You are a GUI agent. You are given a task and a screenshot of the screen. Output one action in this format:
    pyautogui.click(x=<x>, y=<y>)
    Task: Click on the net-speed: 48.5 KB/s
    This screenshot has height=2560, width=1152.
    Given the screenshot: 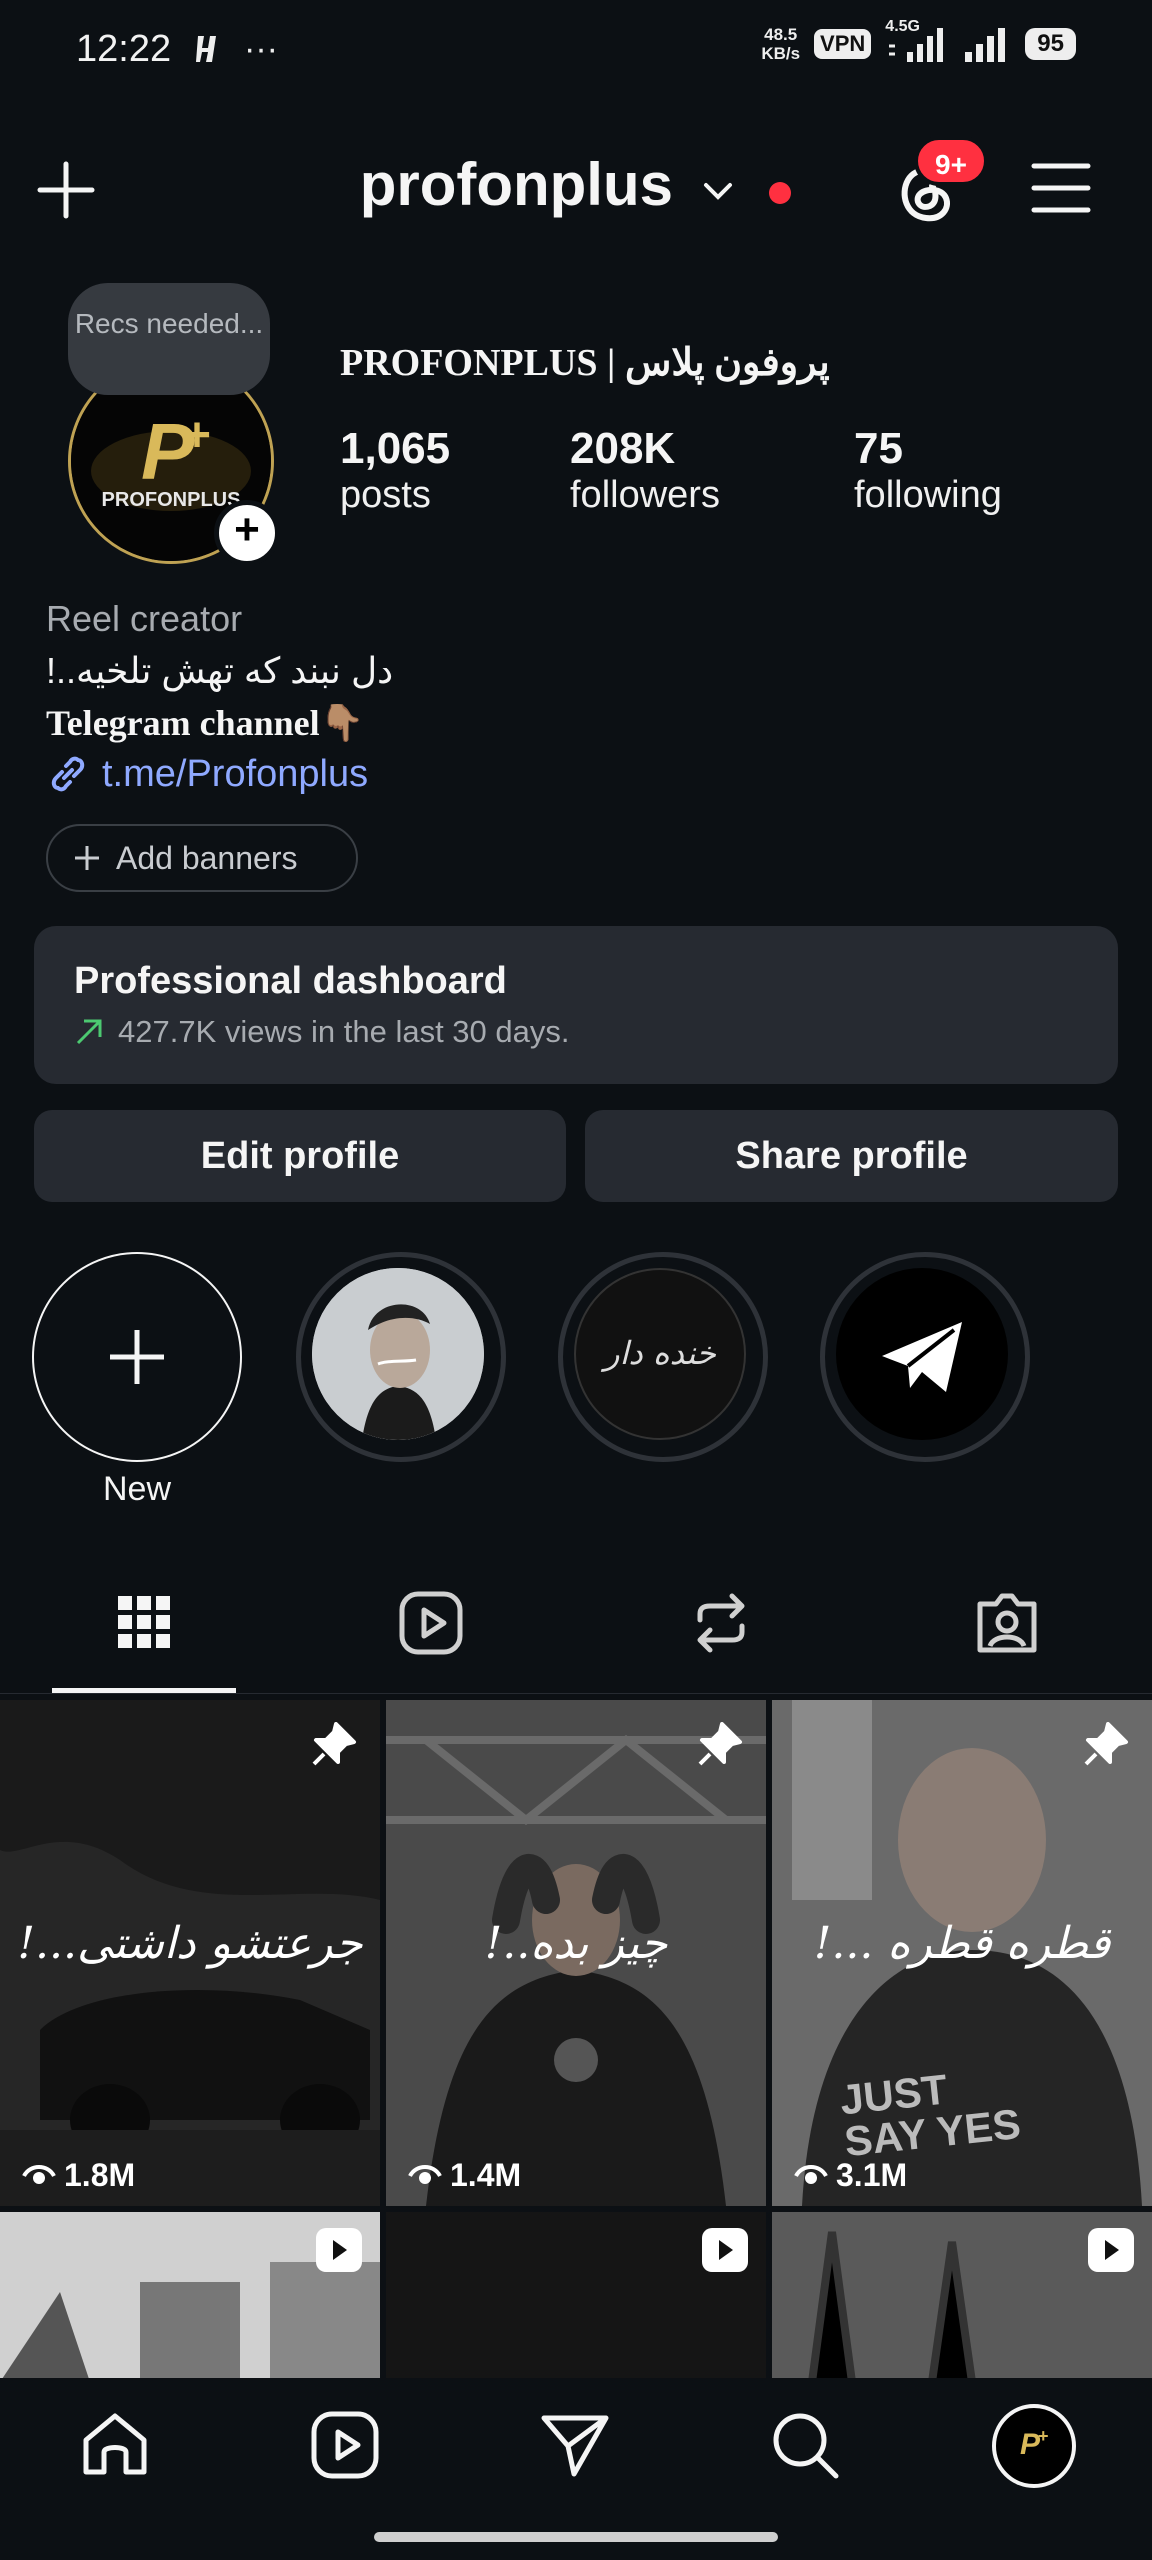 What is the action you would take?
    pyautogui.click(x=781, y=44)
    